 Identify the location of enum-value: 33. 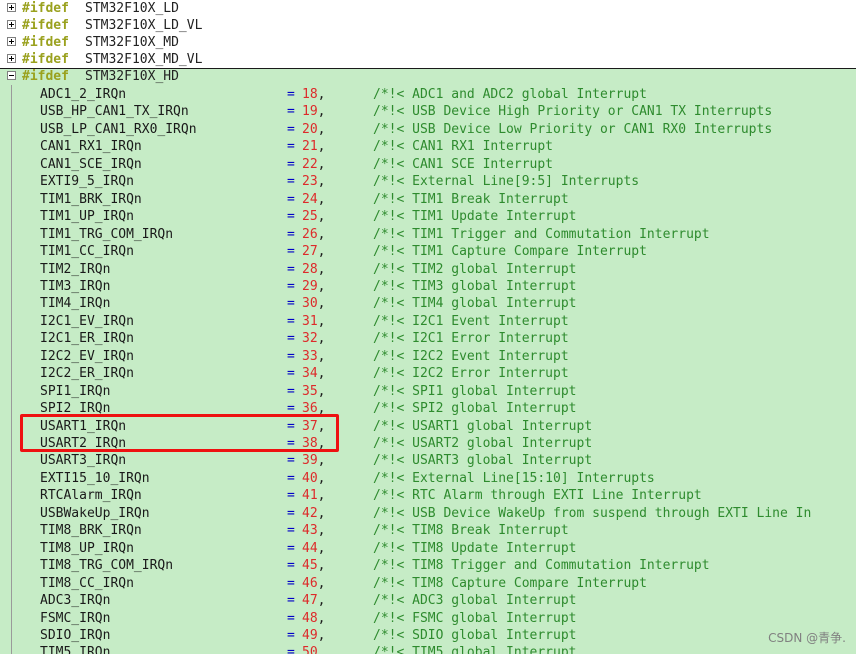
(310, 356).